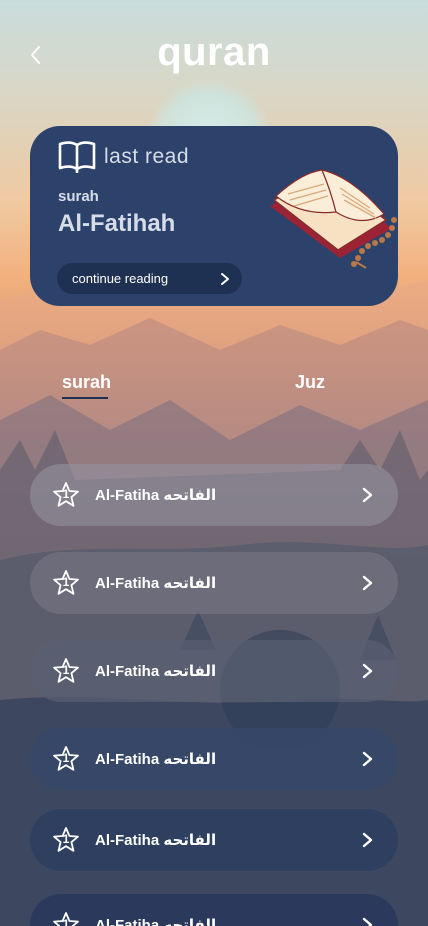  What do you see at coordinates (86, 382) in the screenshot?
I see `tab-surah: surah` at bounding box center [86, 382].